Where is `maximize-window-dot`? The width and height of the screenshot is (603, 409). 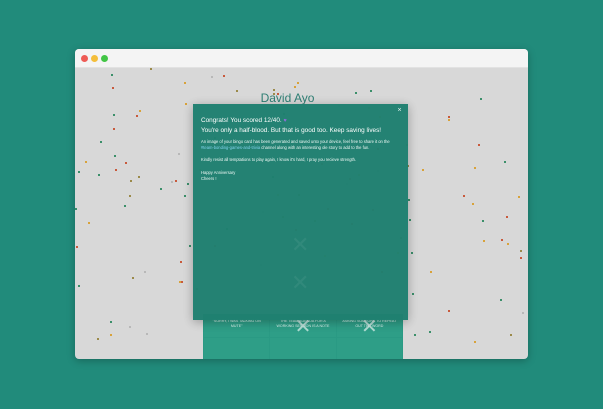
maximize-window-dot is located at coordinates (104, 58).